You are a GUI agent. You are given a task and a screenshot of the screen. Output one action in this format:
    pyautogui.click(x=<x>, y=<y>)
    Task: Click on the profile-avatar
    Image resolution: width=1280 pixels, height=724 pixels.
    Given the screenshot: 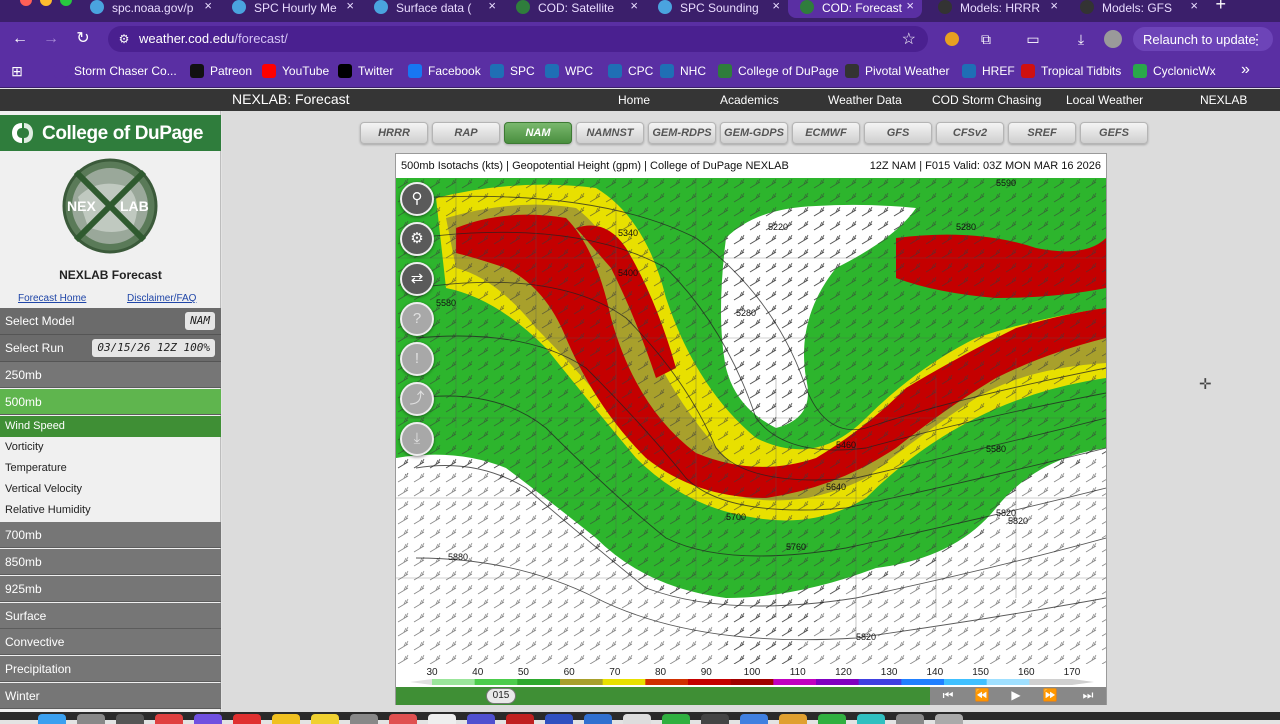 What is the action you would take?
    pyautogui.click(x=1113, y=39)
    